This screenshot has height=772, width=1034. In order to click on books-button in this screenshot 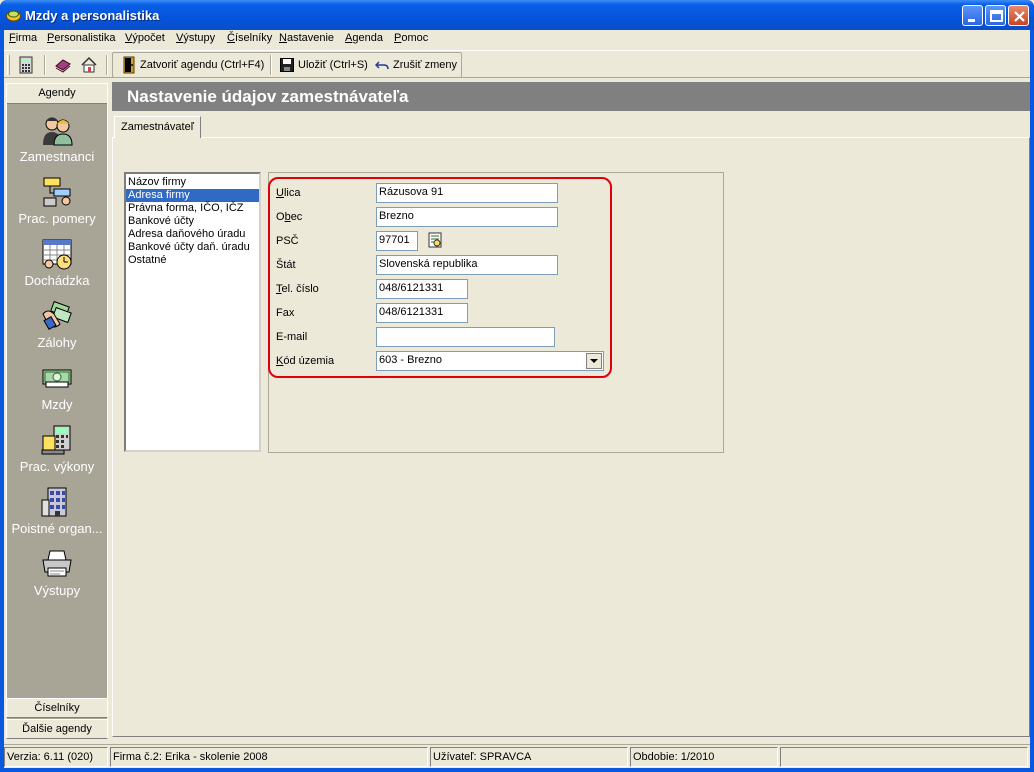, I will do `click(63, 65)`.